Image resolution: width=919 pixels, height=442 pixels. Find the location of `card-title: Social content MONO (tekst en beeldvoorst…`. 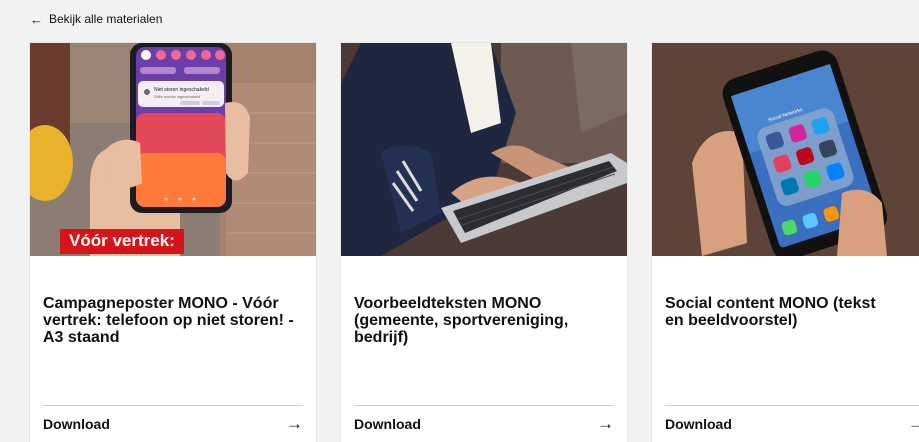

card-title: Social content MONO (tekst en beeldvoorst… is located at coordinates (770, 312).